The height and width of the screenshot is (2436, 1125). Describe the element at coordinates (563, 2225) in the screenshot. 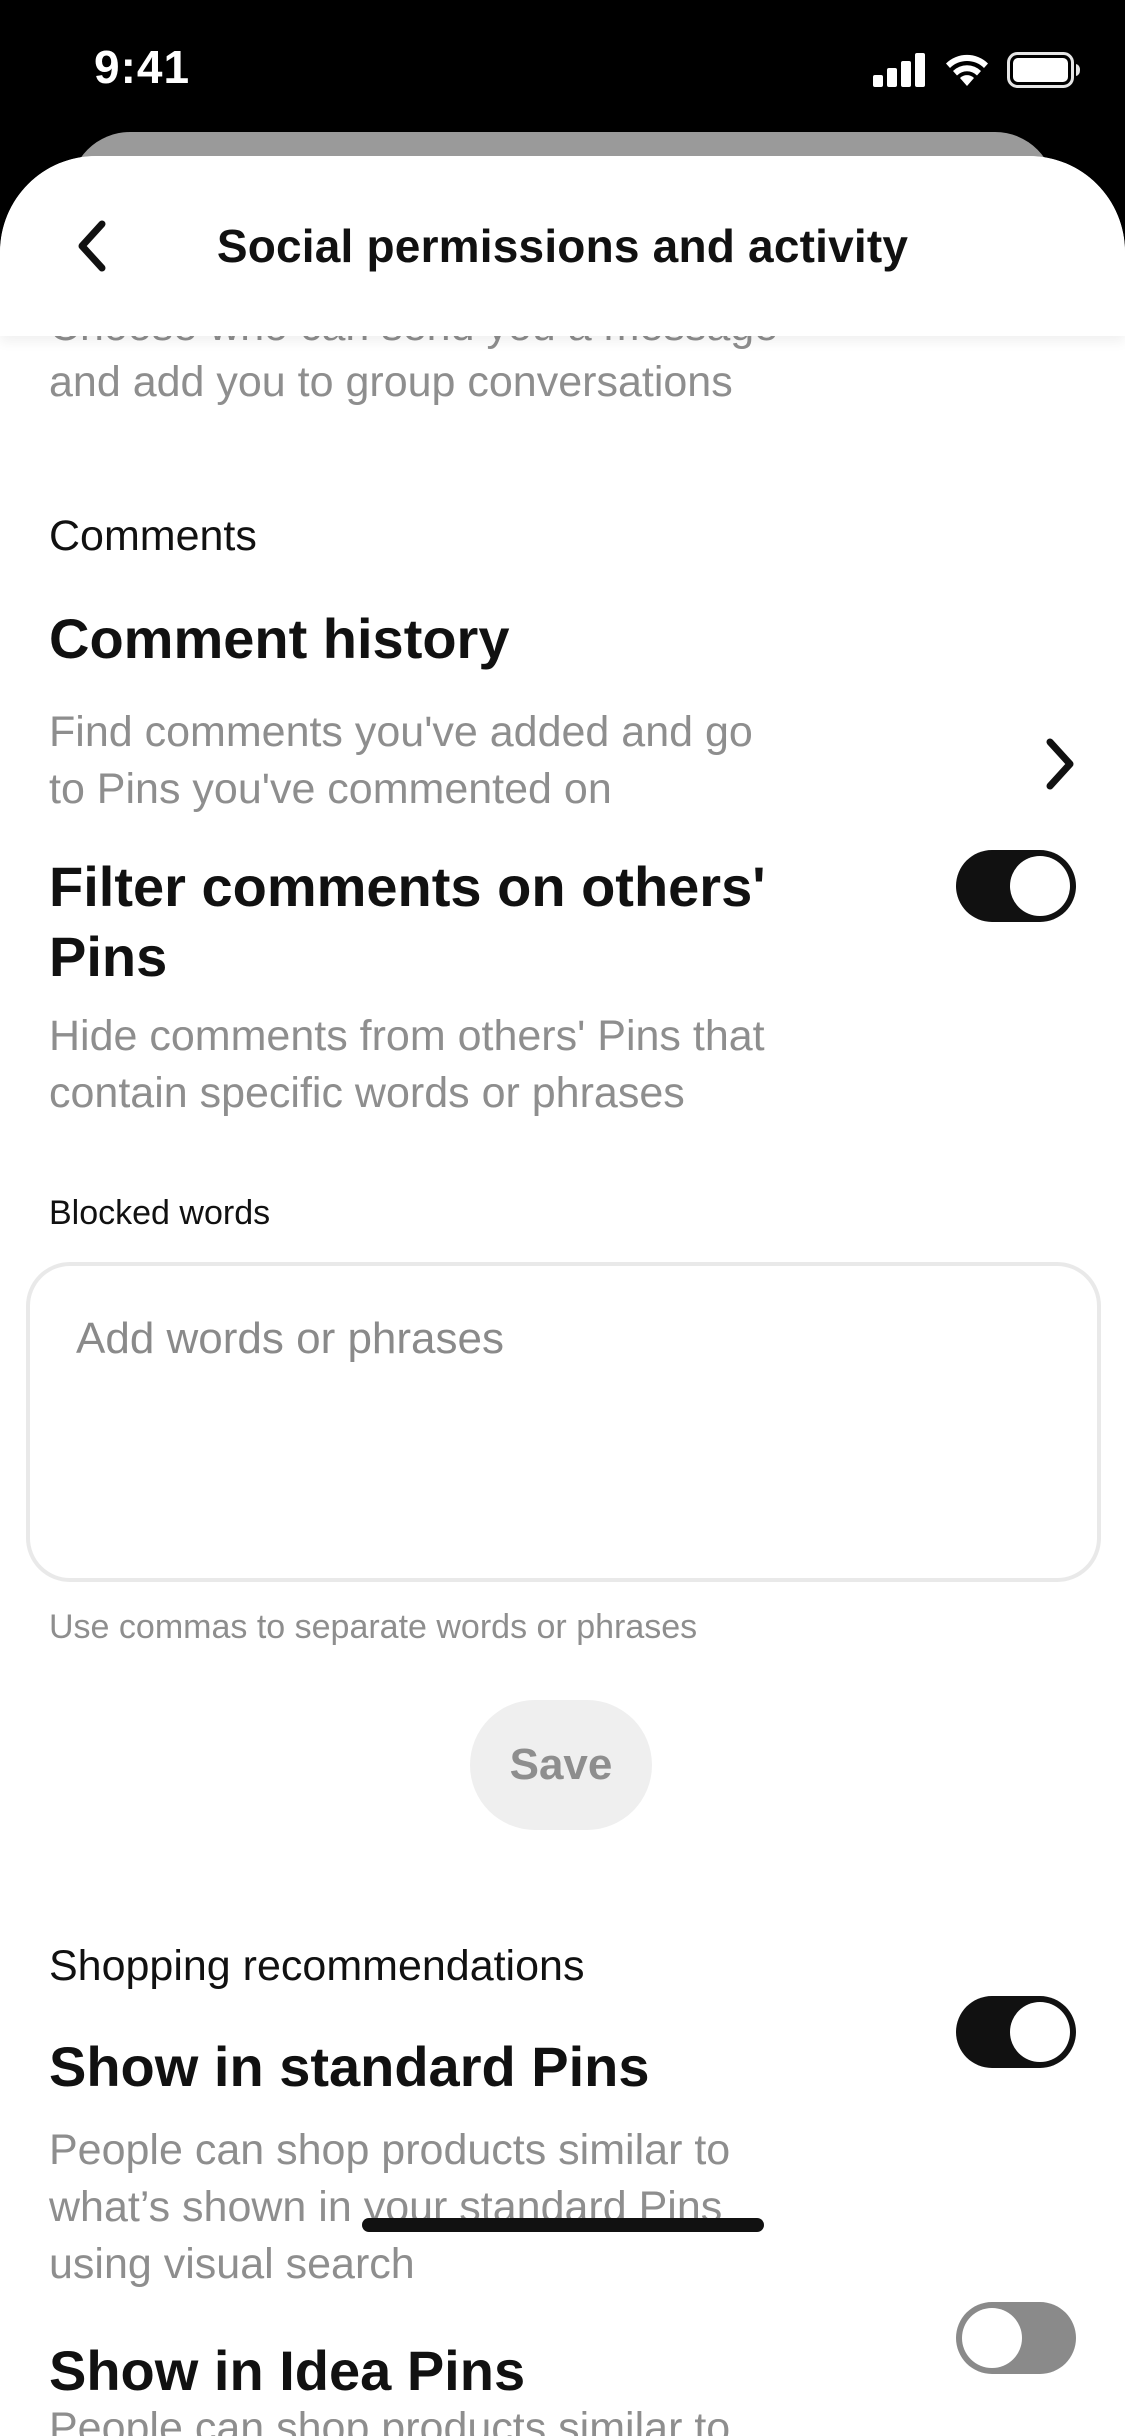

I see `home-indicator` at that location.